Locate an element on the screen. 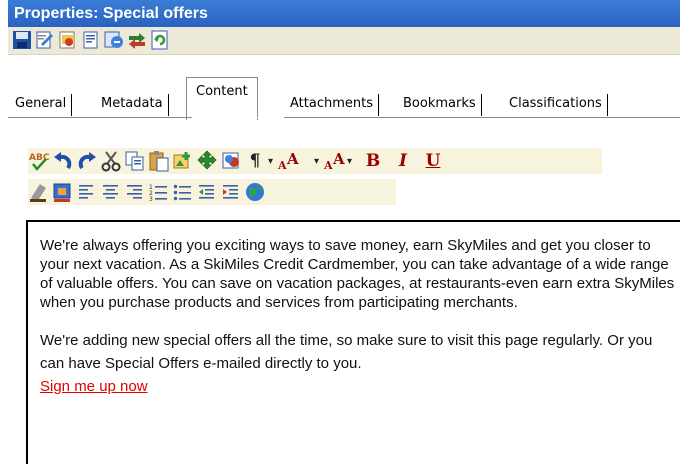 This screenshot has width=680, height=464. indent-icon is located at coordinates (231, 192).